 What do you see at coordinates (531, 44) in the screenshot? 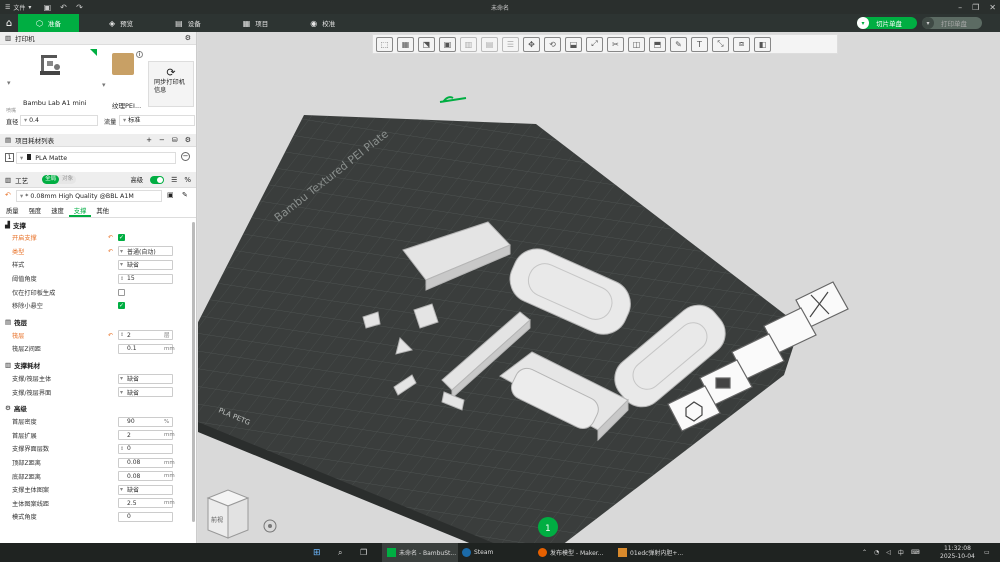
I see `move-icon: ✥` at bounding box center [531, 44].